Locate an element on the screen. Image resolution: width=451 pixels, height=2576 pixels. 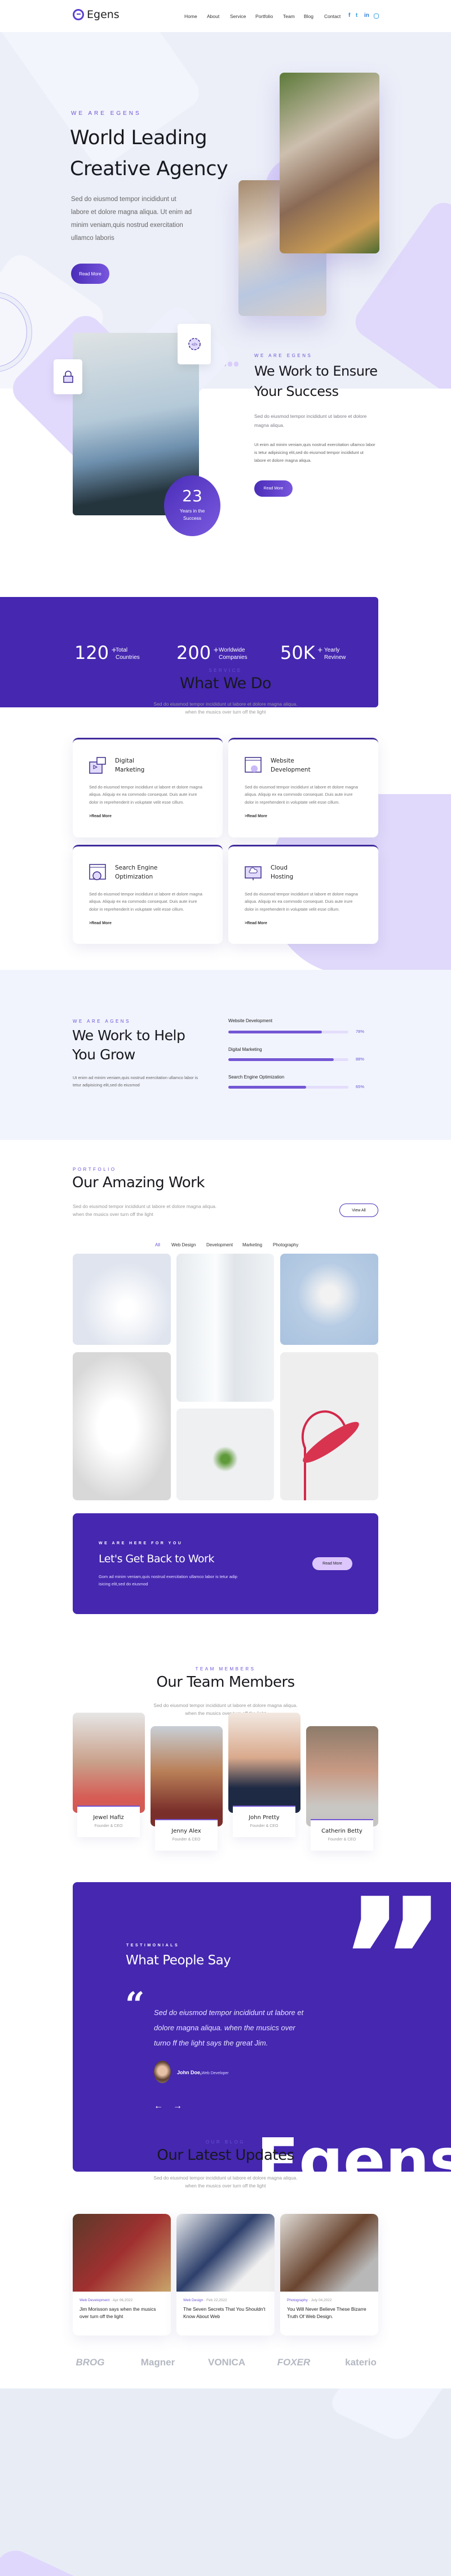
reviewer: John Doe,Web Developer is located at coordinates (203, 2072).